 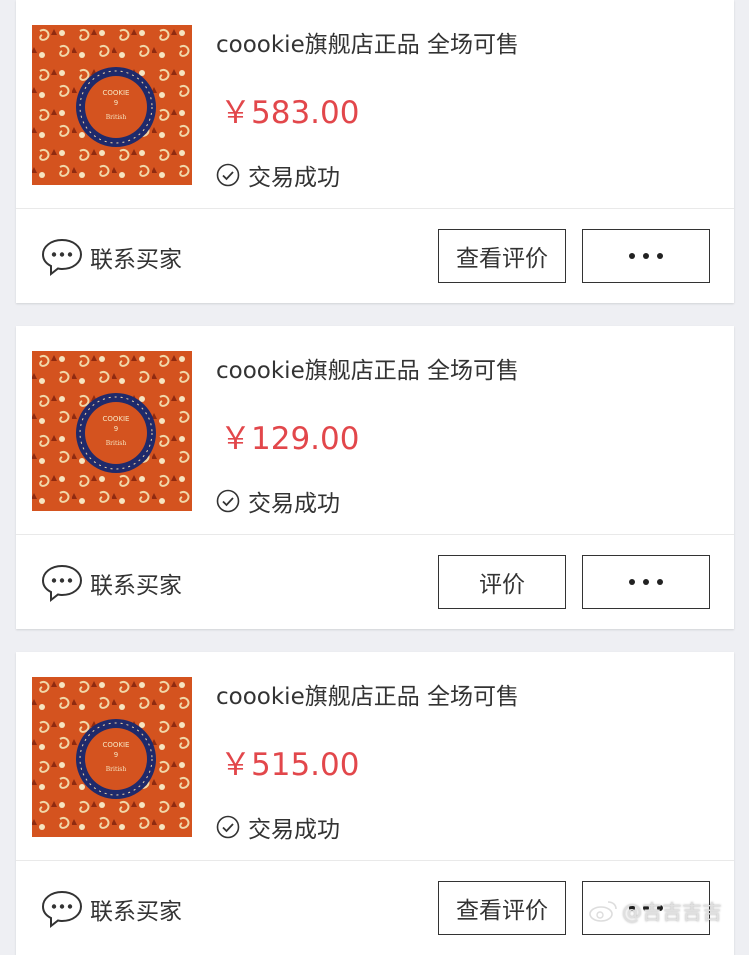 I want to click on order-price: ￥129.00, so click(x=290, y=439).